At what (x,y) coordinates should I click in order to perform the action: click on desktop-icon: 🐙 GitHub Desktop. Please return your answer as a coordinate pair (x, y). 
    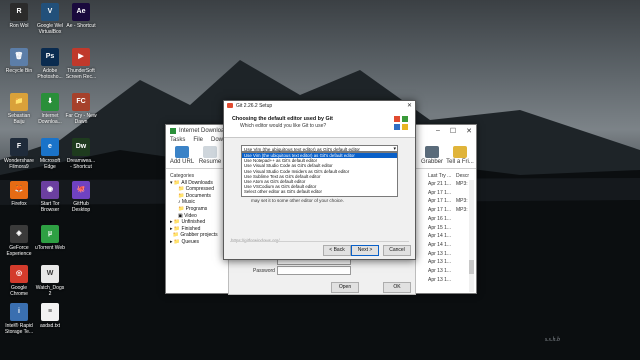
    Looking at the image, I should click on (81, 197).